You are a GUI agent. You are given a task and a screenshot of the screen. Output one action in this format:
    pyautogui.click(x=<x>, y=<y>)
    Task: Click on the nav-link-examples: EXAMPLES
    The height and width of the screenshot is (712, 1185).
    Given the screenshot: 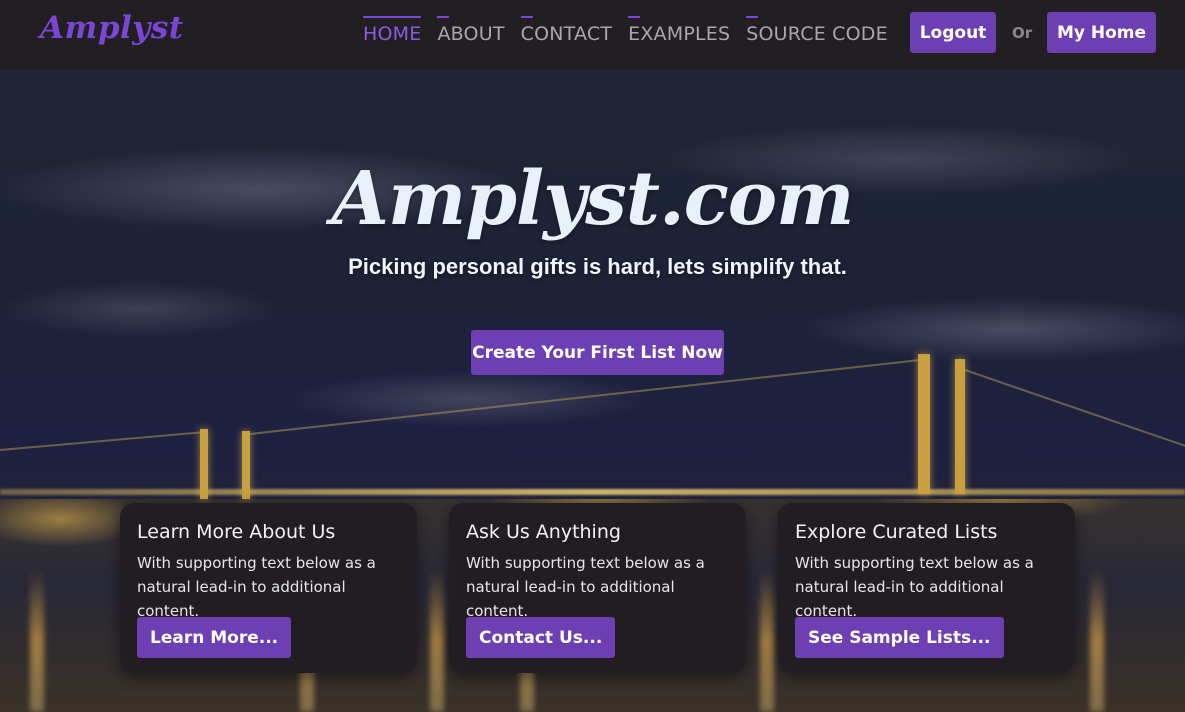 What is the action you would take?
    pyautogui.click(x=679, y=34)
    